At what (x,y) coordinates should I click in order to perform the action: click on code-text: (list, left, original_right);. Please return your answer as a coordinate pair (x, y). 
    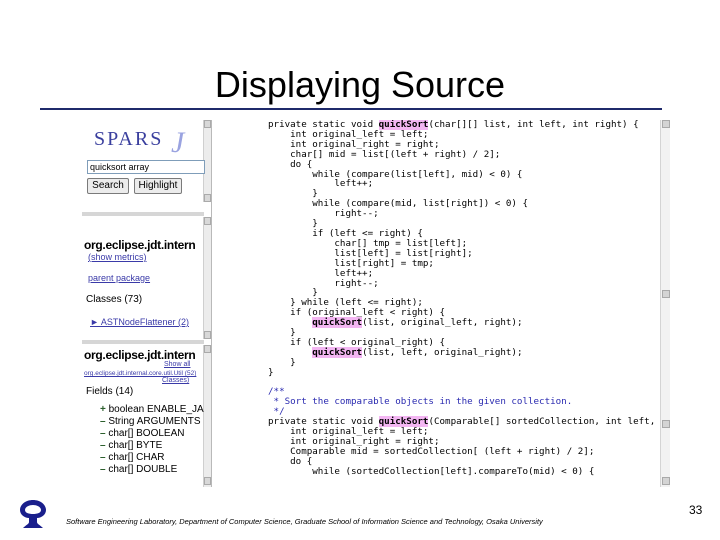
    Looking at the image, I should click on (442, 352).